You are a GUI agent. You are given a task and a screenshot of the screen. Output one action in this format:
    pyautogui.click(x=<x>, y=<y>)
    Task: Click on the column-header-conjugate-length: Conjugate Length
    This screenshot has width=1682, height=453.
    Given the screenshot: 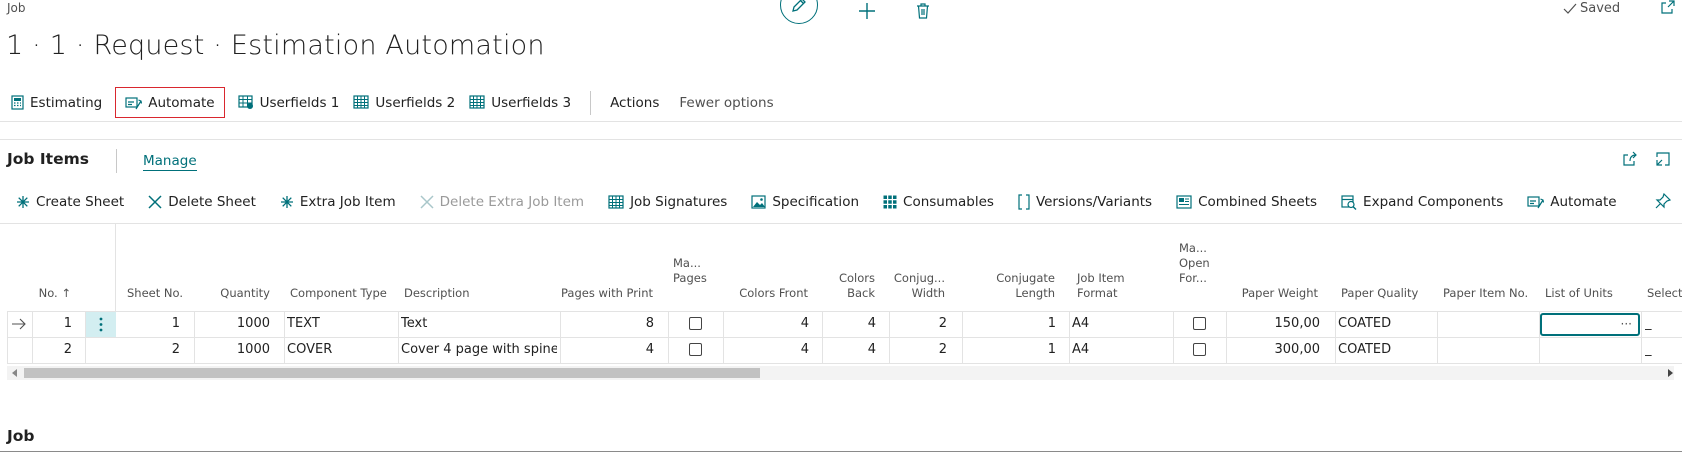 What is the action you would take?
    pyautogui.click(x=1020, y=286)
    